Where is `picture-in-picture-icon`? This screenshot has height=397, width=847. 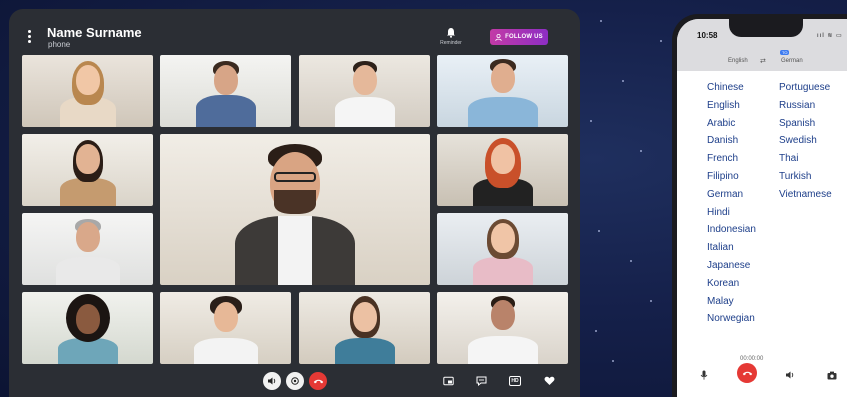 picture-in-picture-icon is located at coordinates (448, 381).